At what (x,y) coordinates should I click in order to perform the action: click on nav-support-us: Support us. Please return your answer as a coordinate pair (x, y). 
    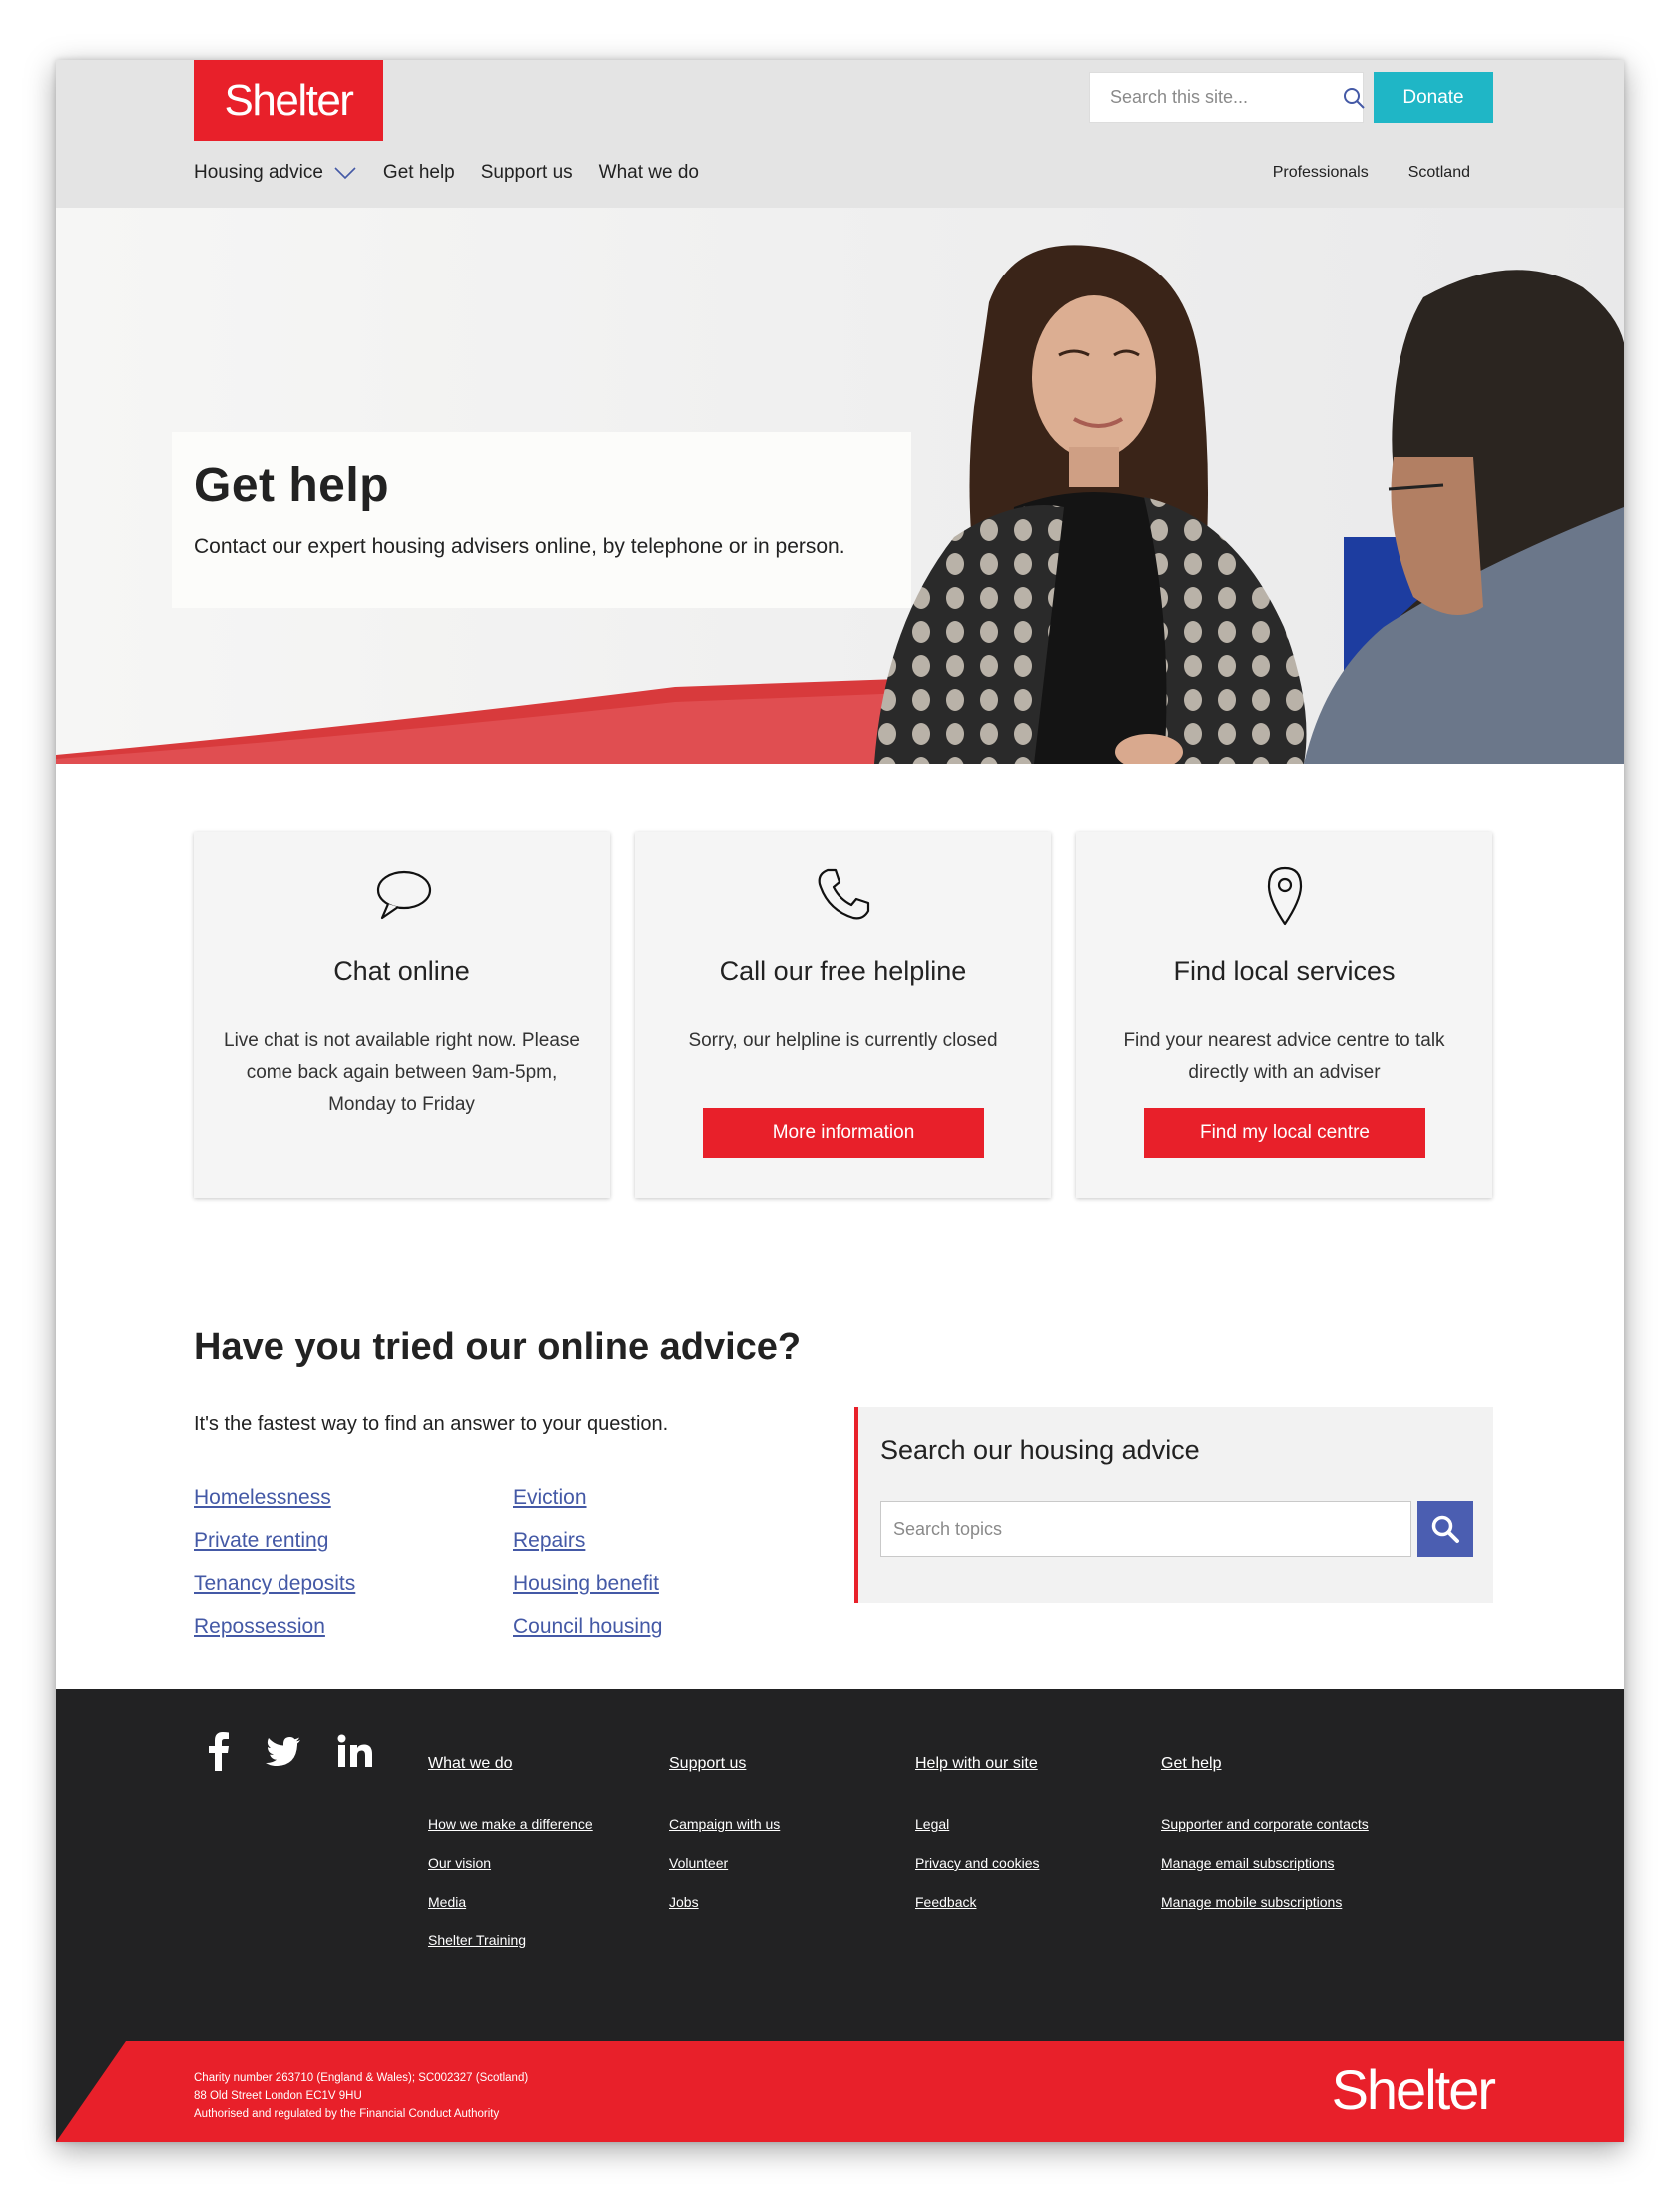
    Looking at the image, I should click on (527, 173).